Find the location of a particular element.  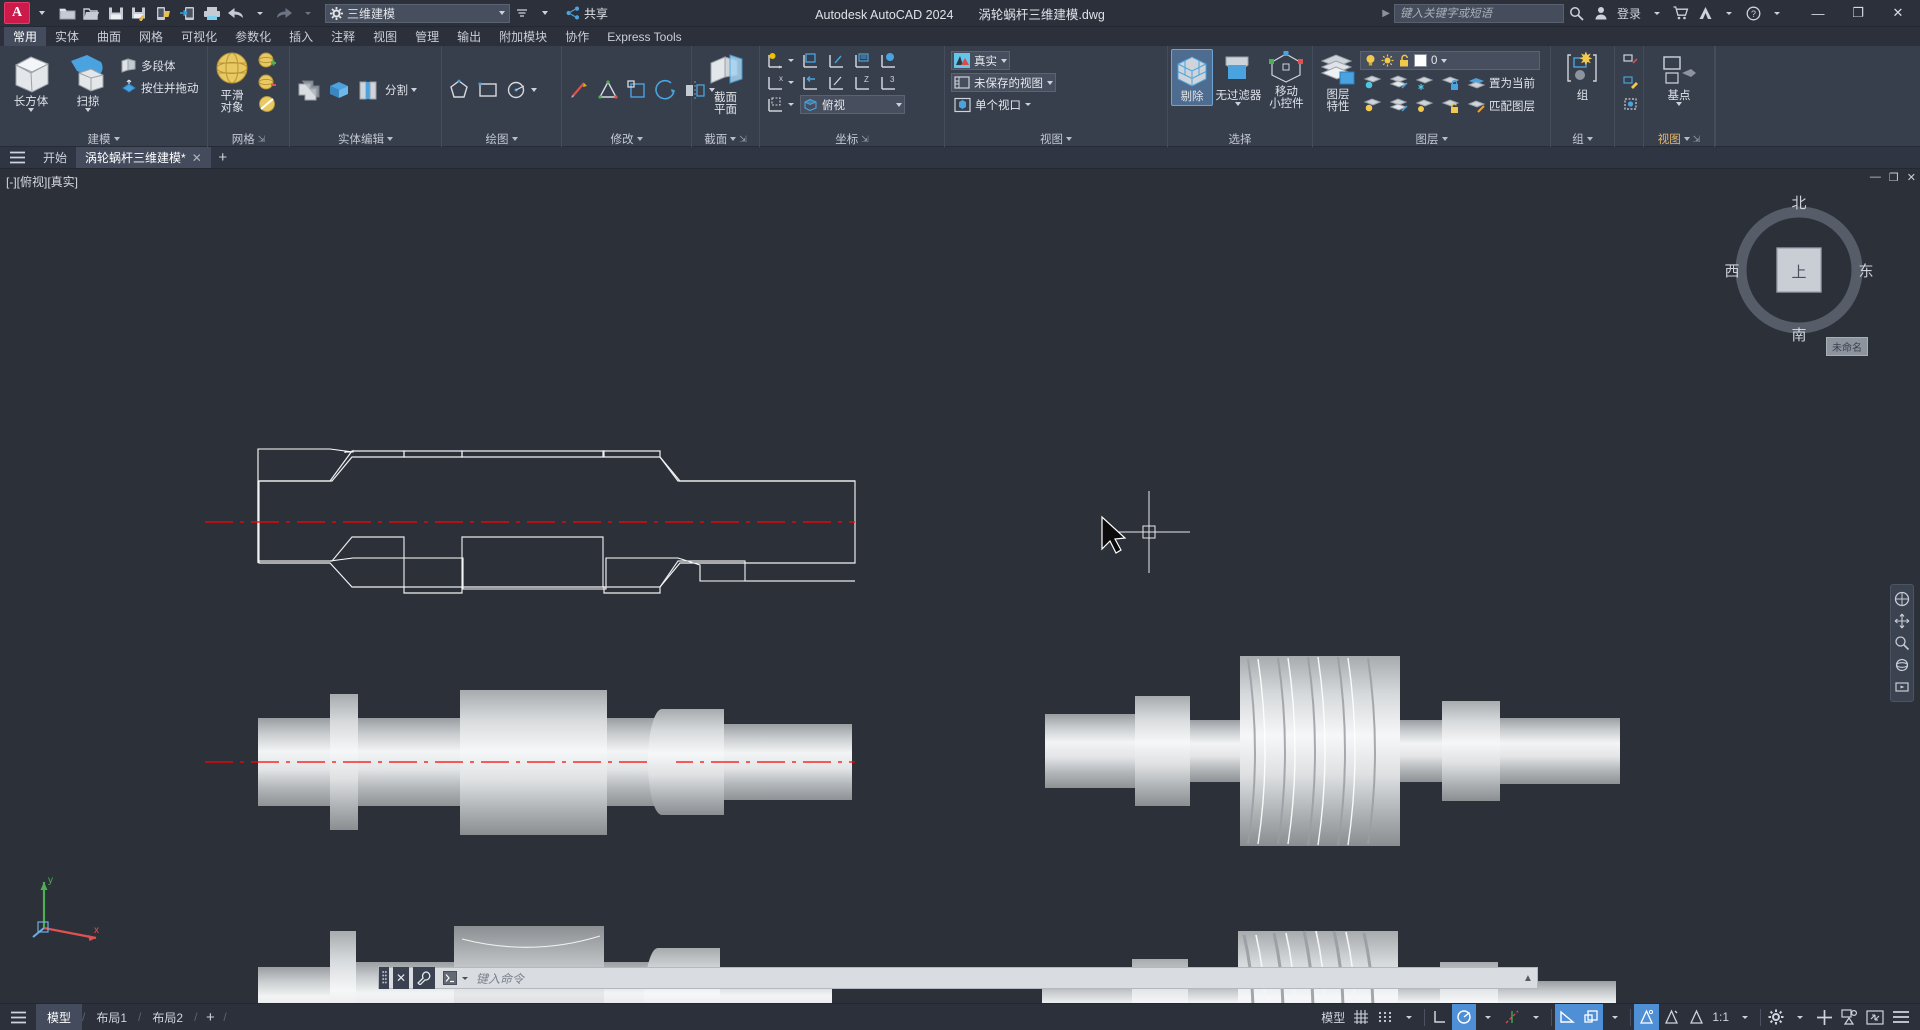

new-file-icon is located at coordinates (67, 13).